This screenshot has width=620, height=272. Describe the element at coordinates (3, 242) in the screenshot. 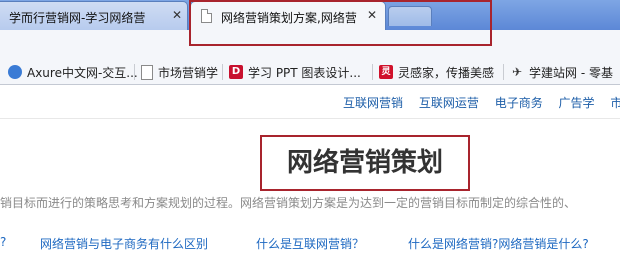

I see `related-link: ?` at that location.